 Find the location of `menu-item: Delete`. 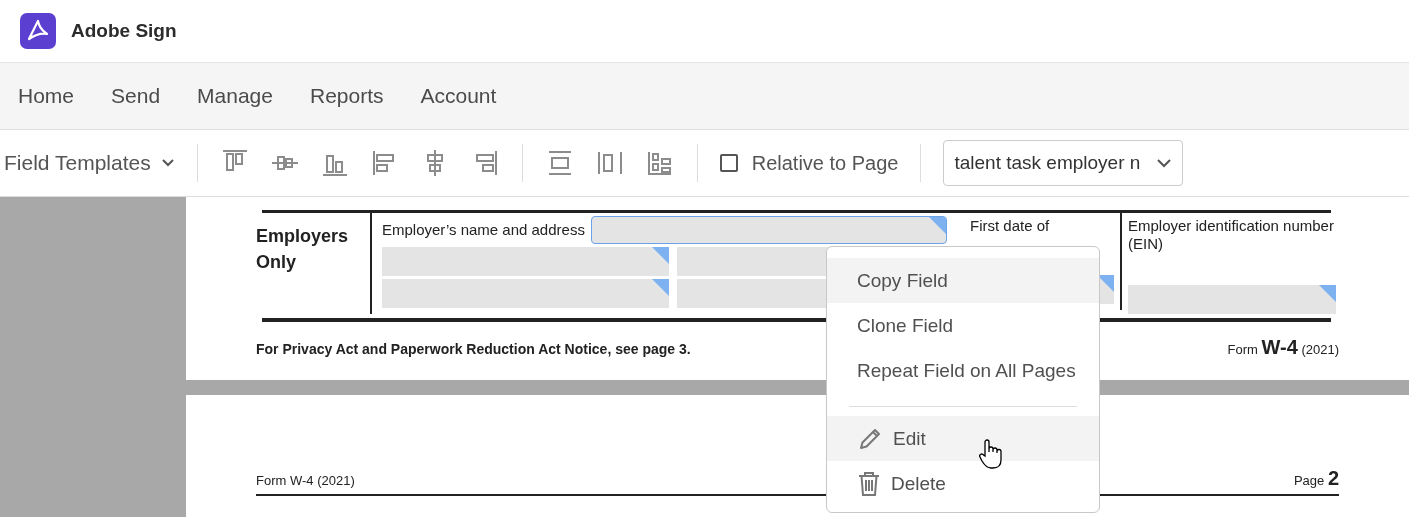

menu-item: Delete is located at coordinates (963, 483).